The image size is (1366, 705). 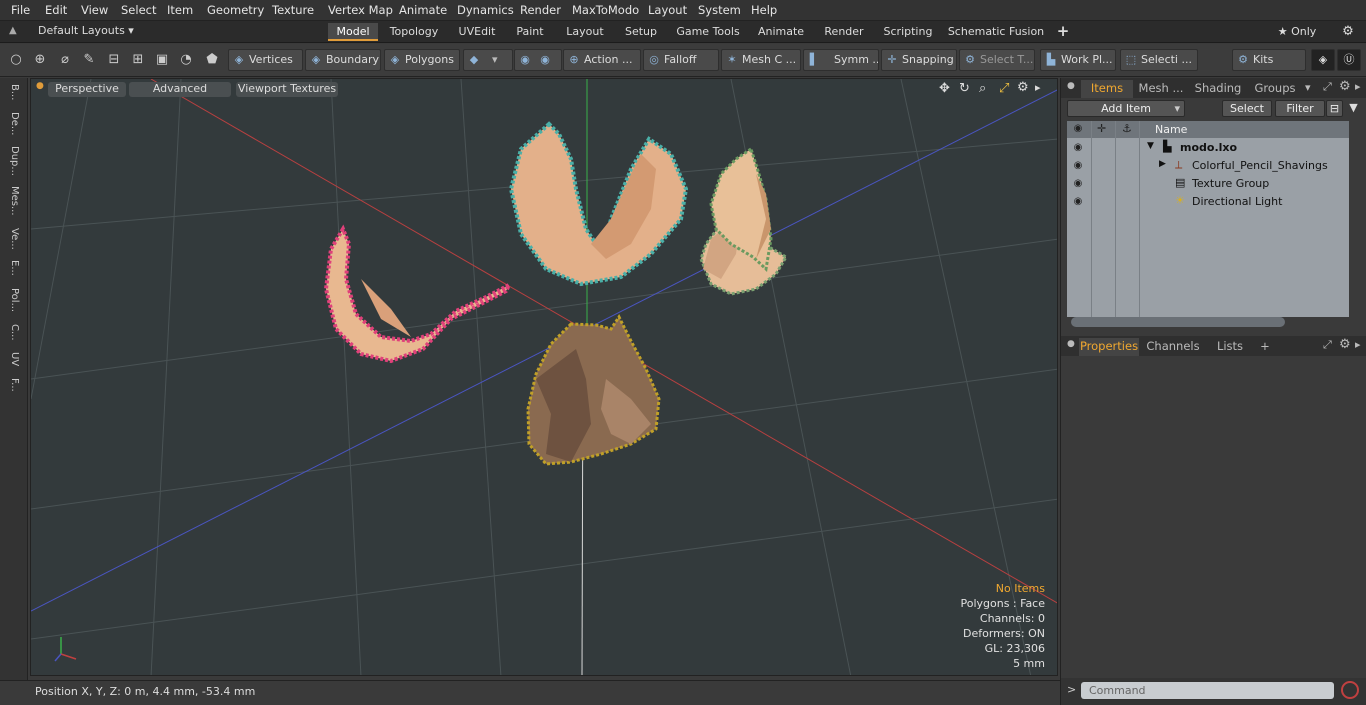 What do you see at coordinates (1218, 89) in the screenshot?
I see `tab-shading: Shading` at bounding box center [1218, 89].